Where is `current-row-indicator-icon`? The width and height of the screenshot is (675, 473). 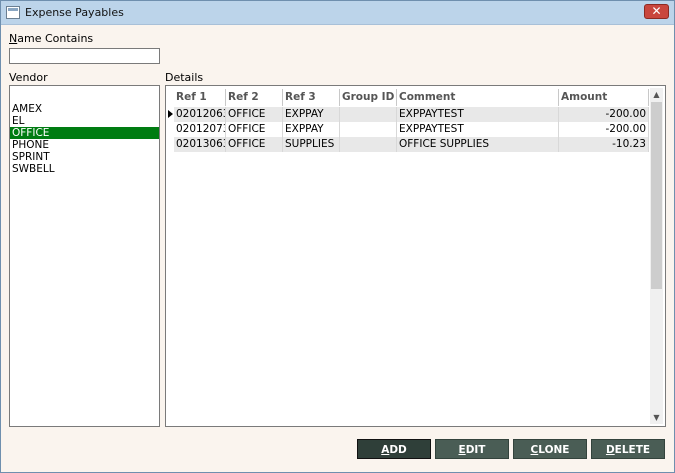
current-row-indicator-icon is located at coordinates (170, 114).